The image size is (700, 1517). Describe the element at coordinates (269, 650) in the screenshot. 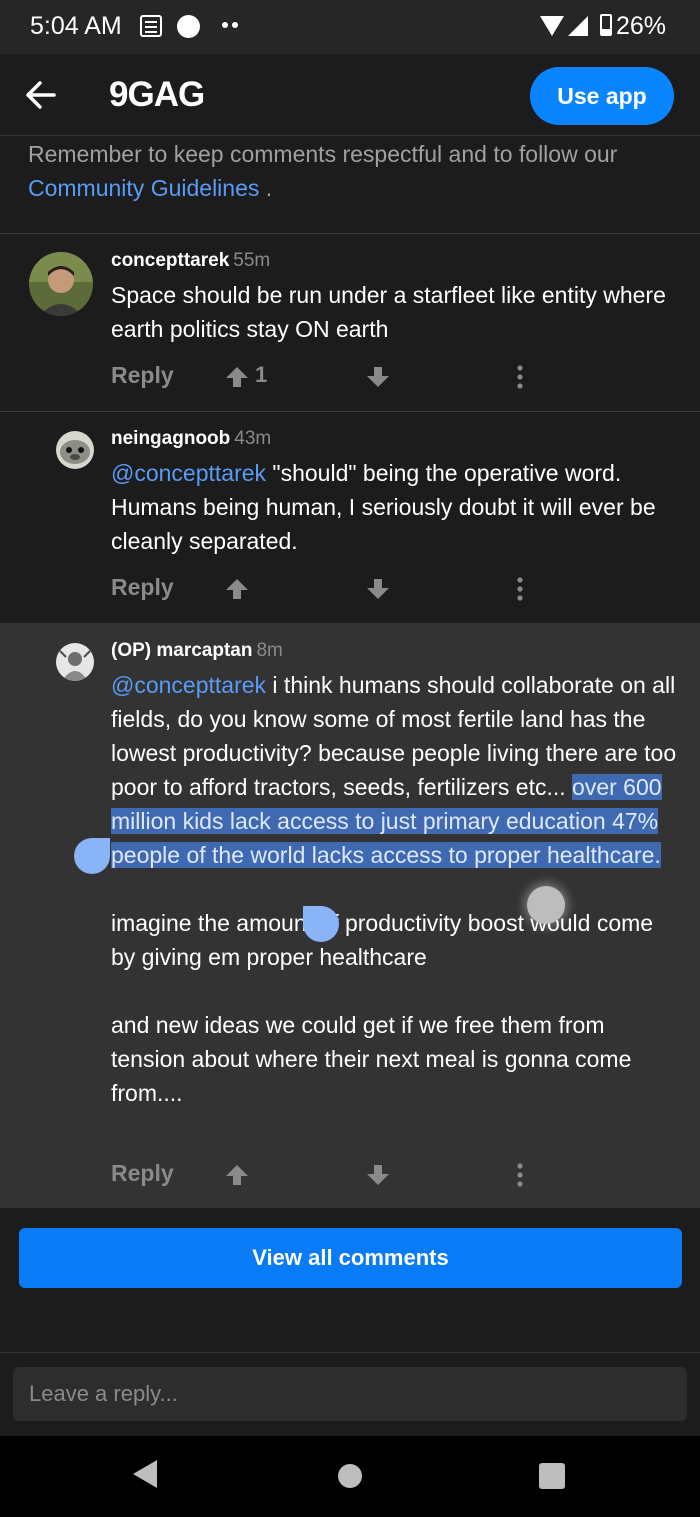

I see `timestamp: 8m` at that location.